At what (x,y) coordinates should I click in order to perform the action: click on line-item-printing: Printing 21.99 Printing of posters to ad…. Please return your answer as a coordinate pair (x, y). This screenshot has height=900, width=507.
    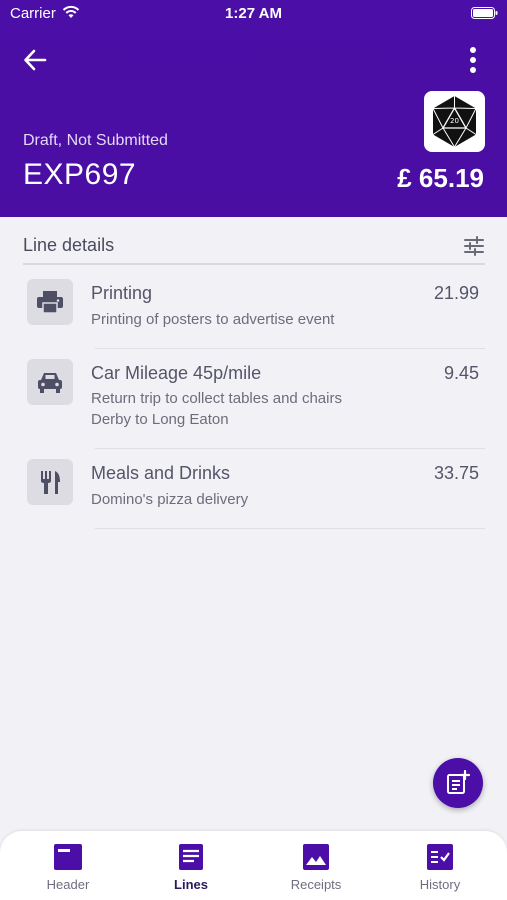
    Looking at the image, I should click on (253, 314).